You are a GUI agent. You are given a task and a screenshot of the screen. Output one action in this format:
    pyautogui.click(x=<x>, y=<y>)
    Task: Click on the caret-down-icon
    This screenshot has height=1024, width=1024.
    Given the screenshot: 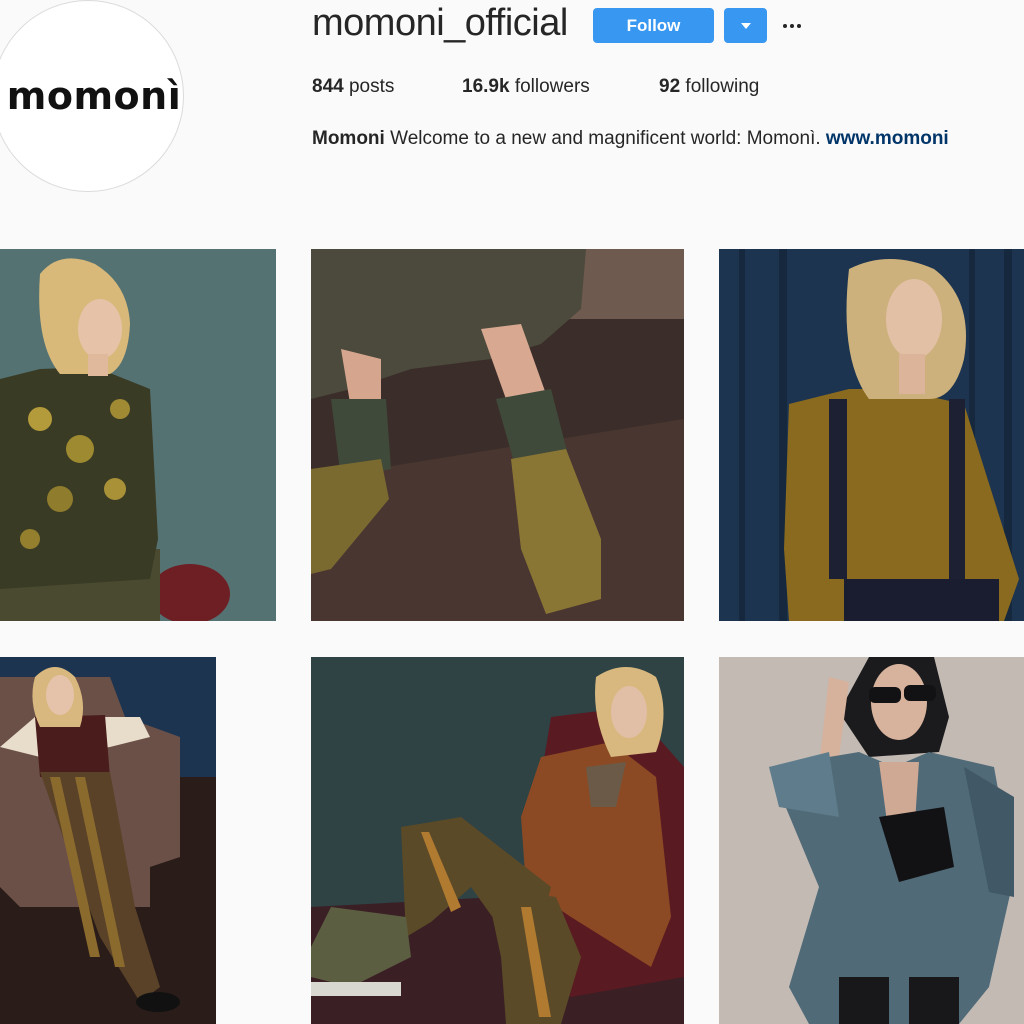 What is the action you would take?
    pyautogui.click(x=745, y=25)
    